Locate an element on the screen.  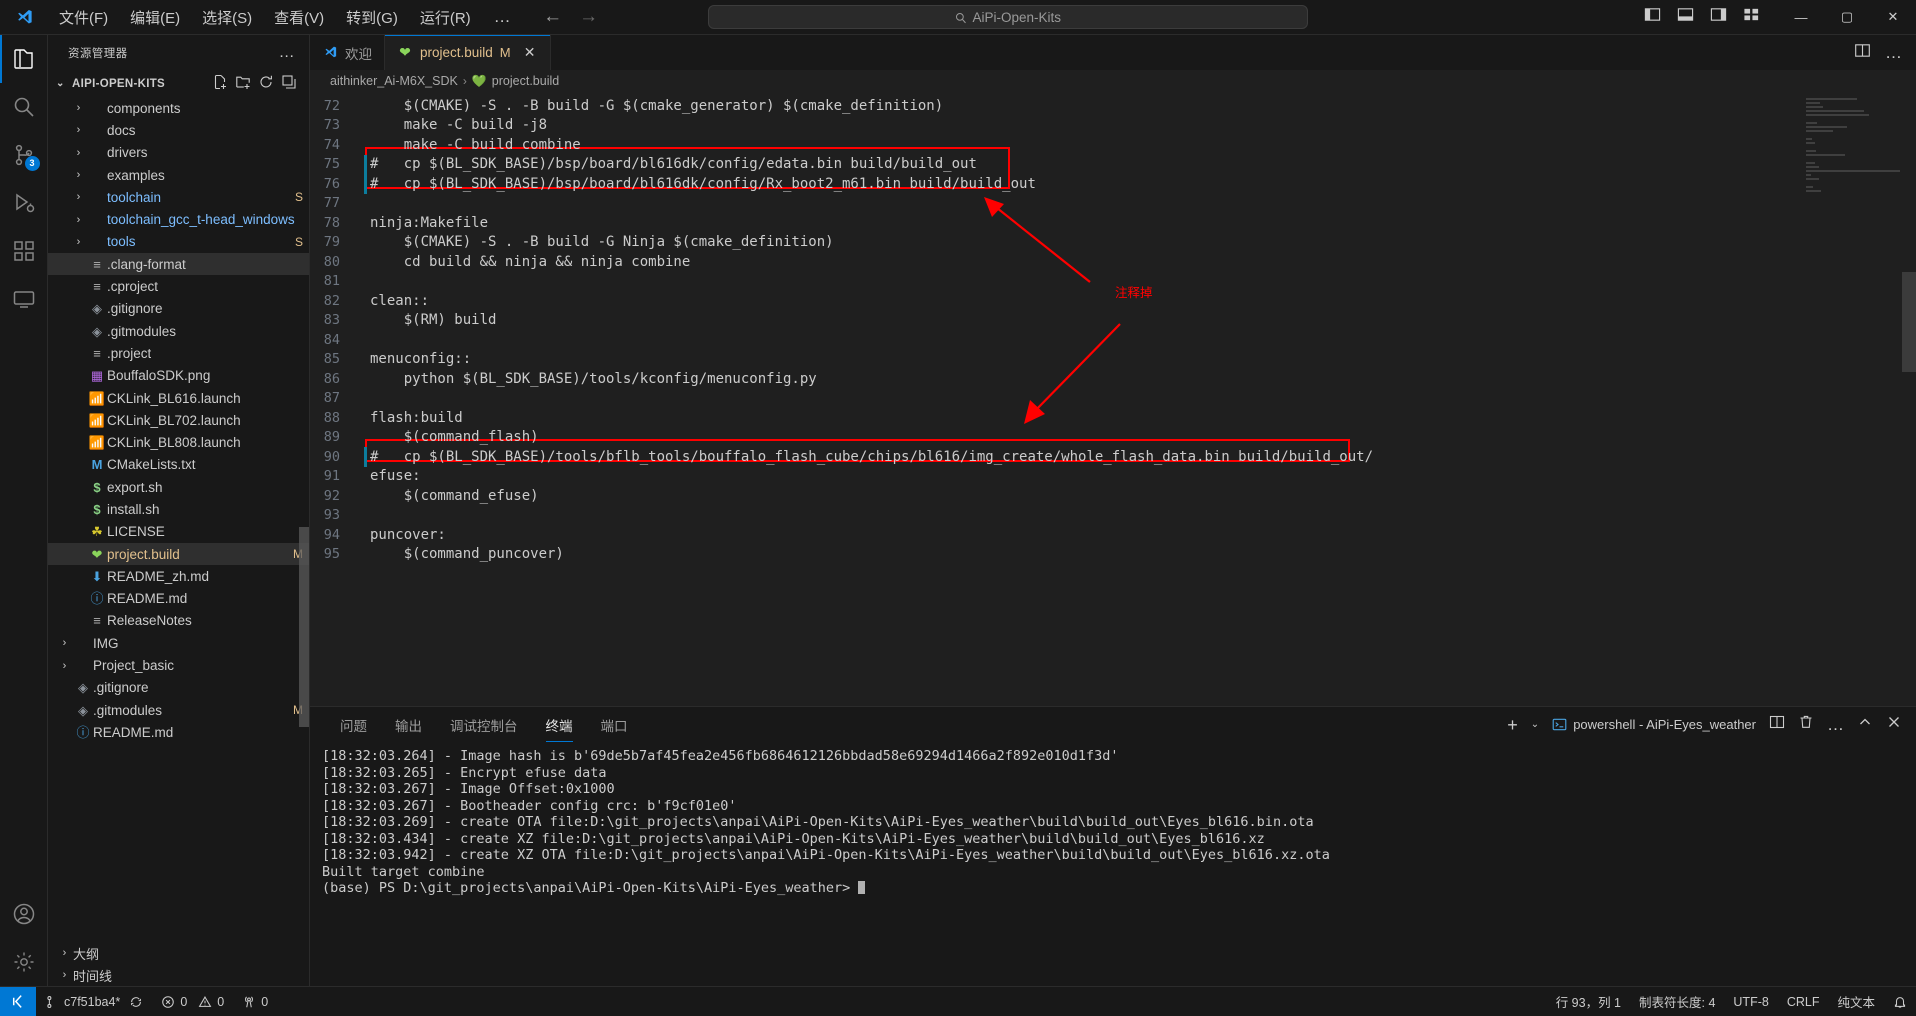
new-folder-icon is located at coordinates (243, 83).